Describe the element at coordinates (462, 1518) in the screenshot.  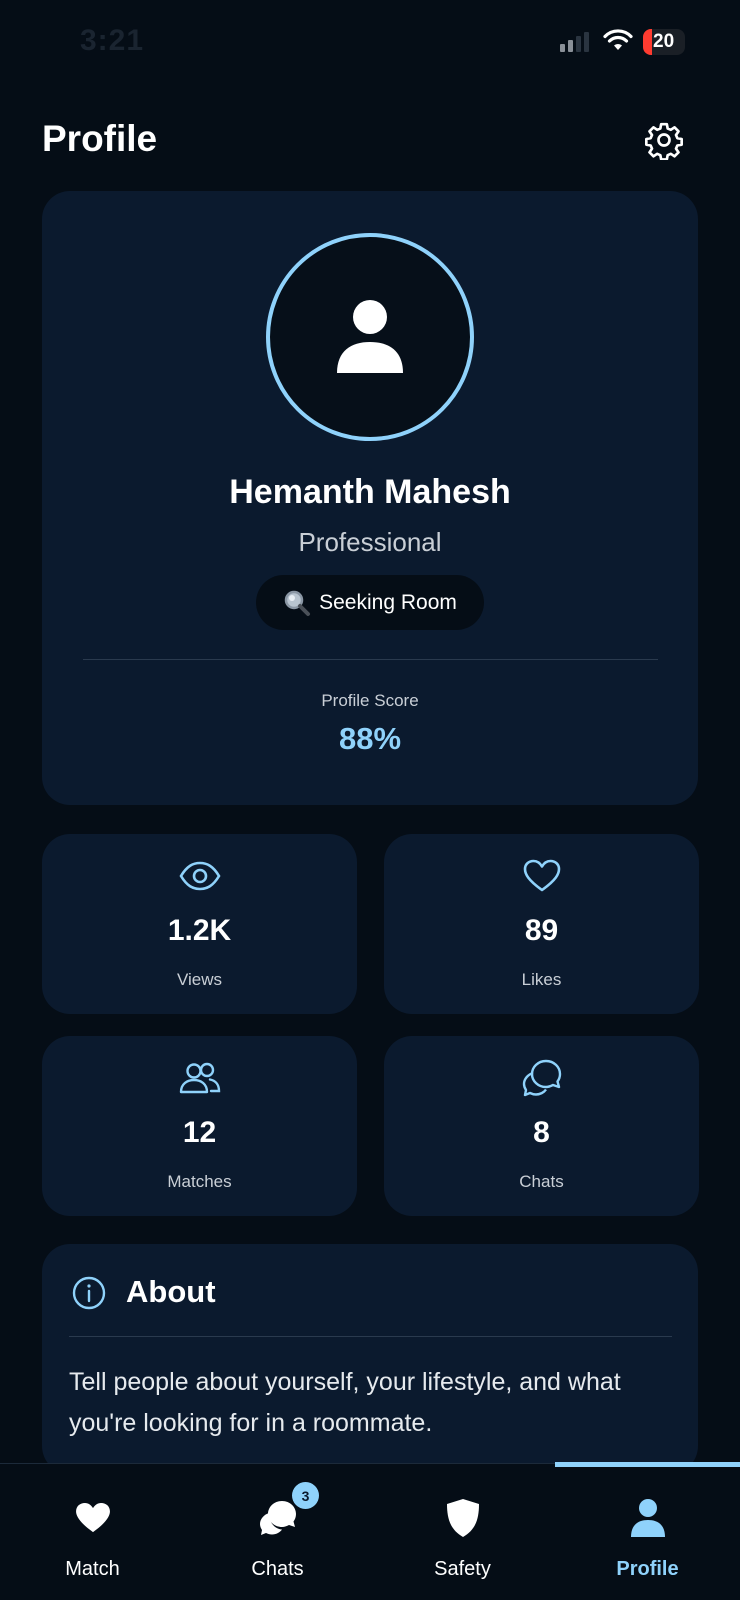
I see `shield-icon` at that location.